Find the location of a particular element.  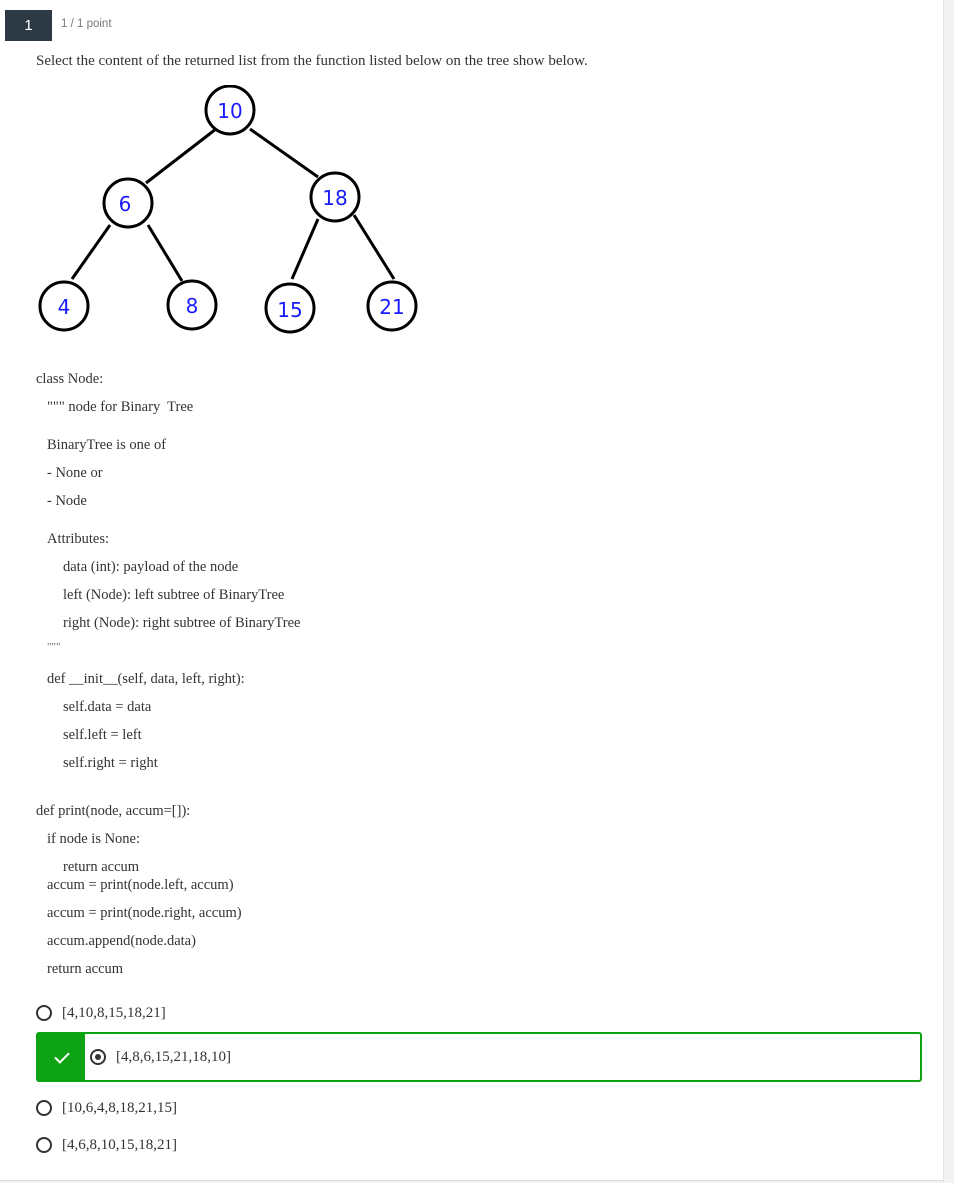

code-line: self.right = right is located at coordinates (110, 763).